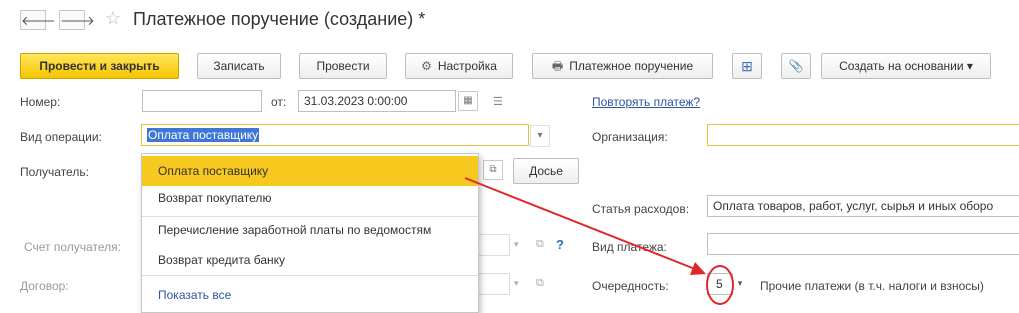 Image resolution: width=1019 pixels, height=313 pixels. I want to click on annotation-arrow-line, so click(582, 224).